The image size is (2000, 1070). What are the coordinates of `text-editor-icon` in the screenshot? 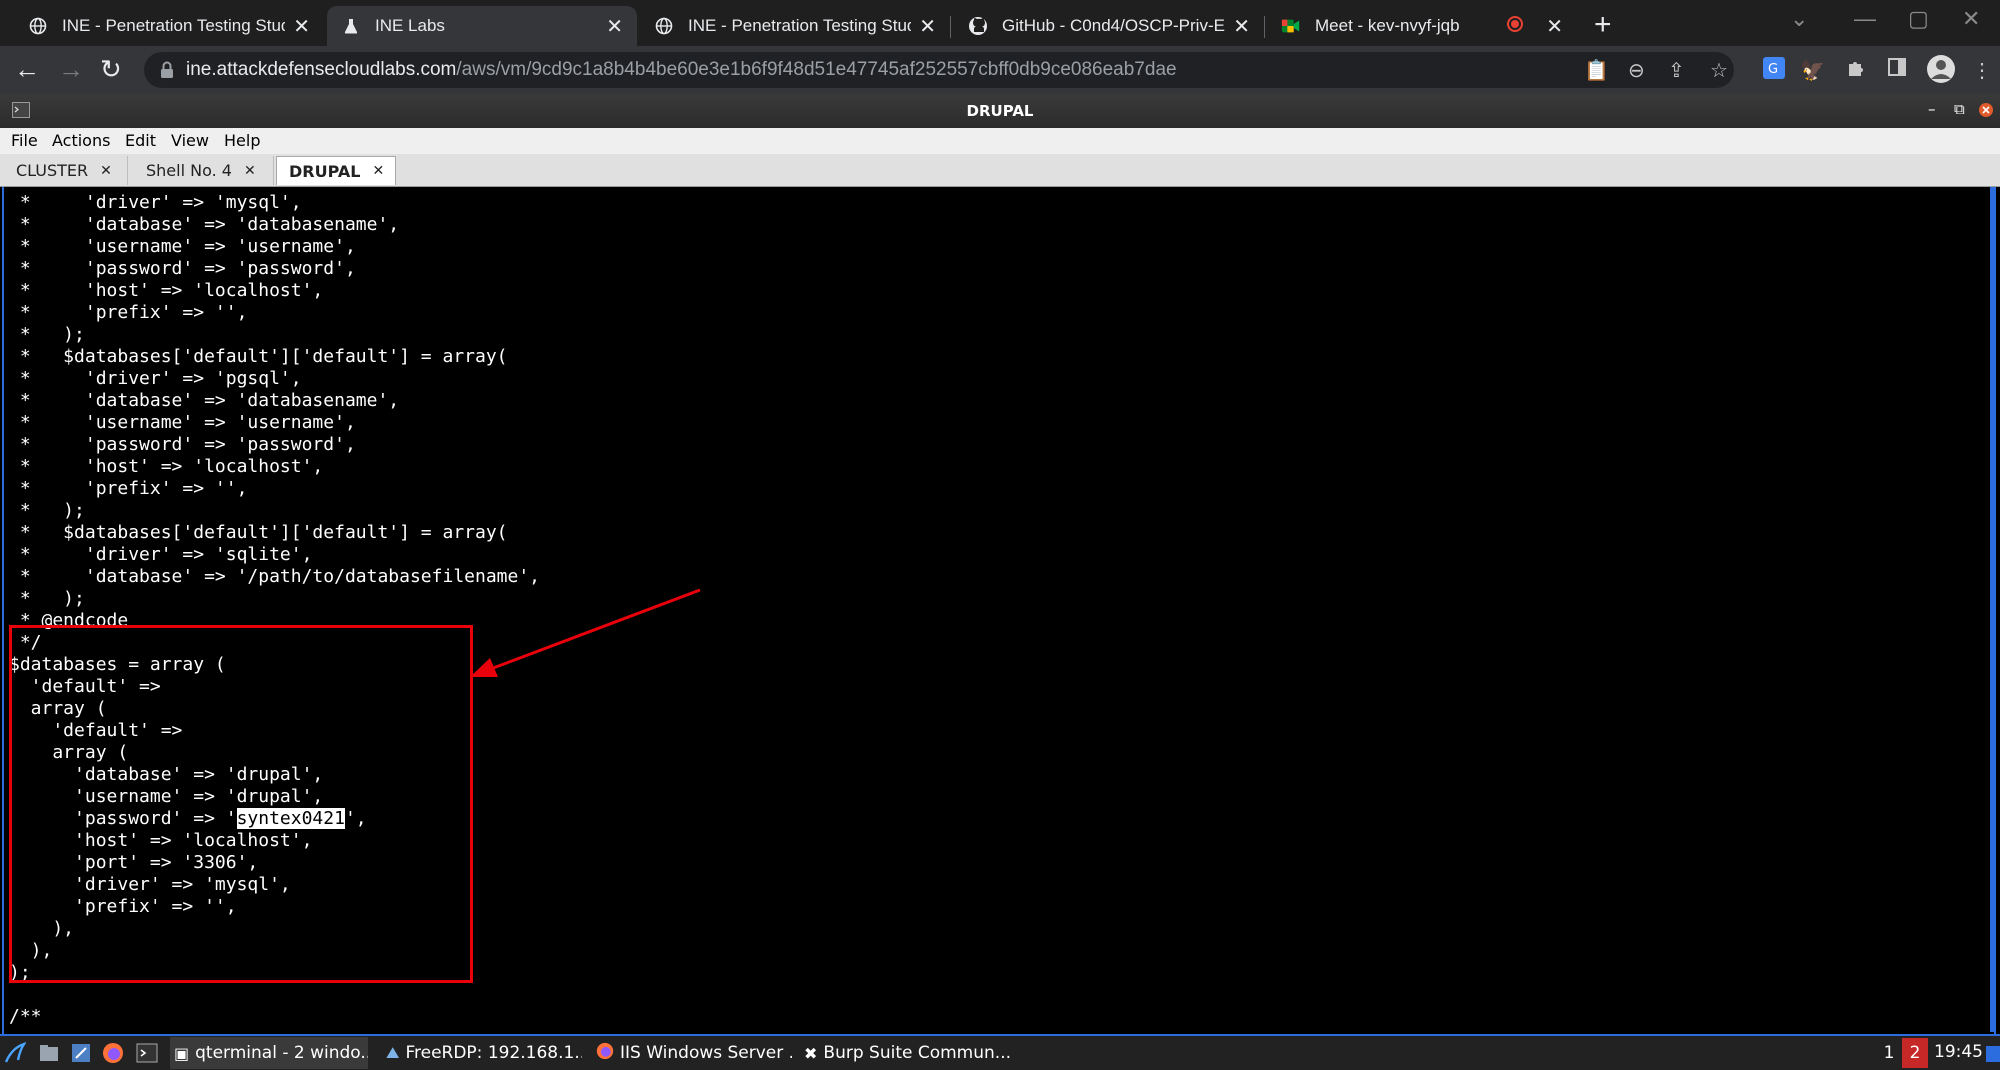 It's located at (81, 1053).